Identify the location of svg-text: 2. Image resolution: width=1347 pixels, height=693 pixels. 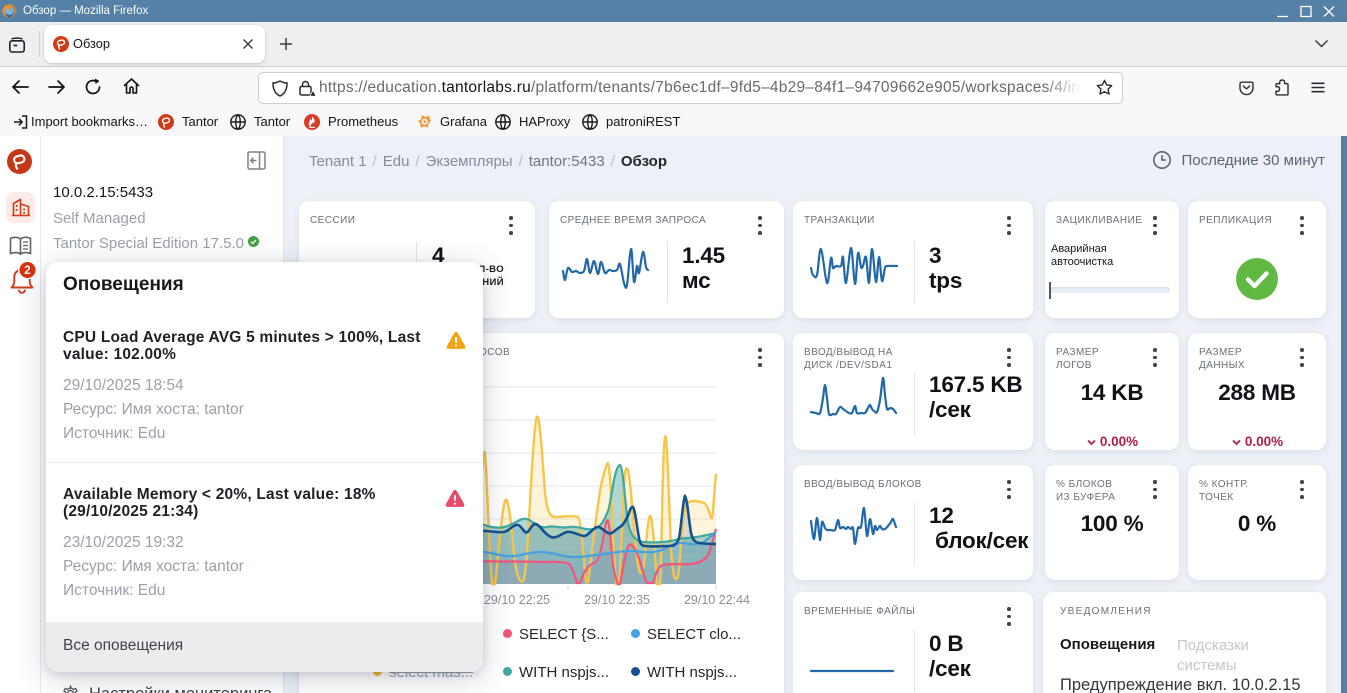
(27, 271).